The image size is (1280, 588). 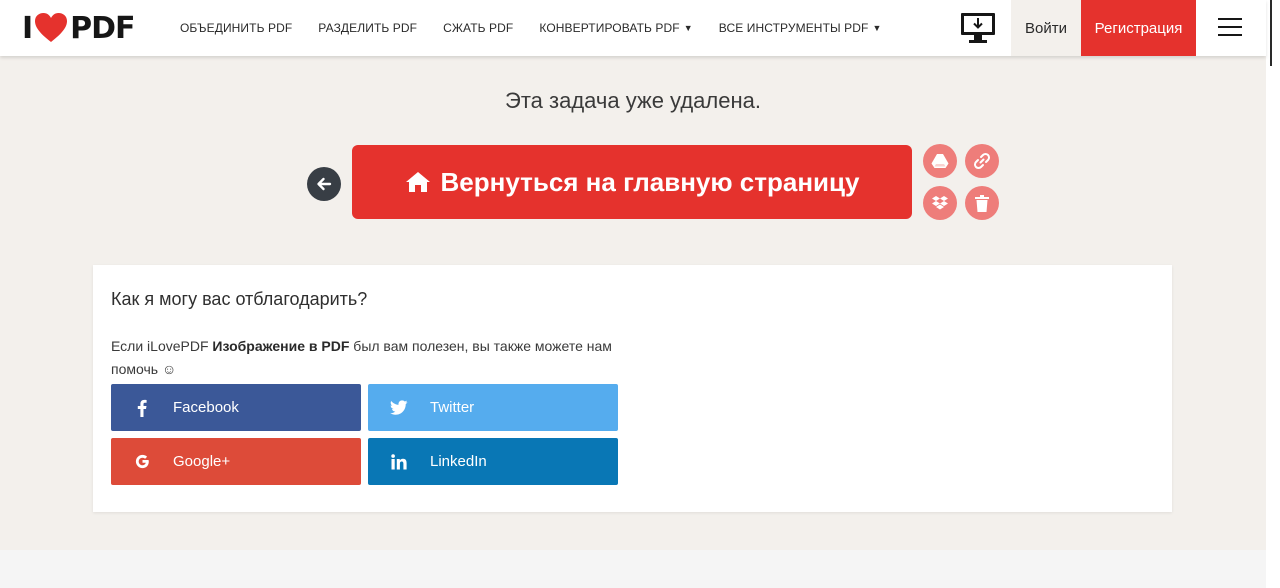 I want to click on google-drive-button, so click(x=940, y=161).